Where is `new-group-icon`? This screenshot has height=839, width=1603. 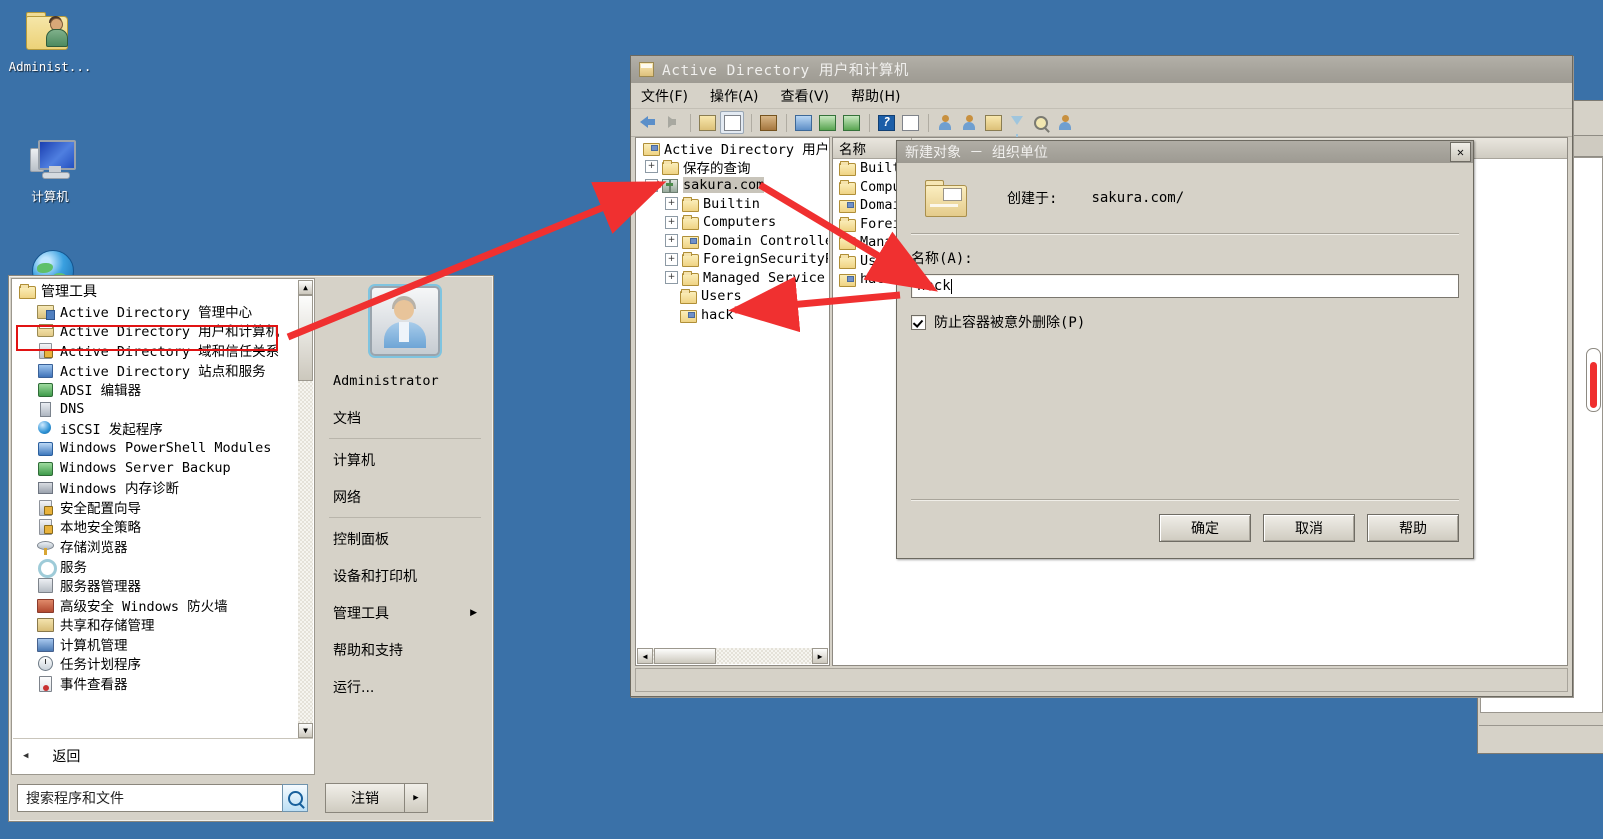
new-group-icon is located at coordinates (969, 122).